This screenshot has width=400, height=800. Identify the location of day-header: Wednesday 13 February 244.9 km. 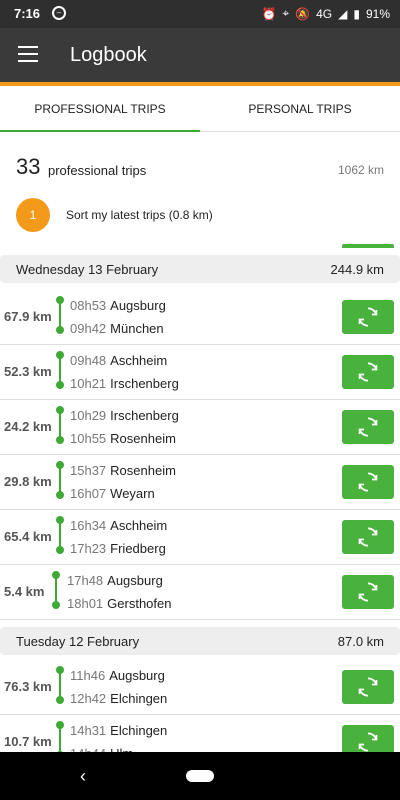
(200, 269).